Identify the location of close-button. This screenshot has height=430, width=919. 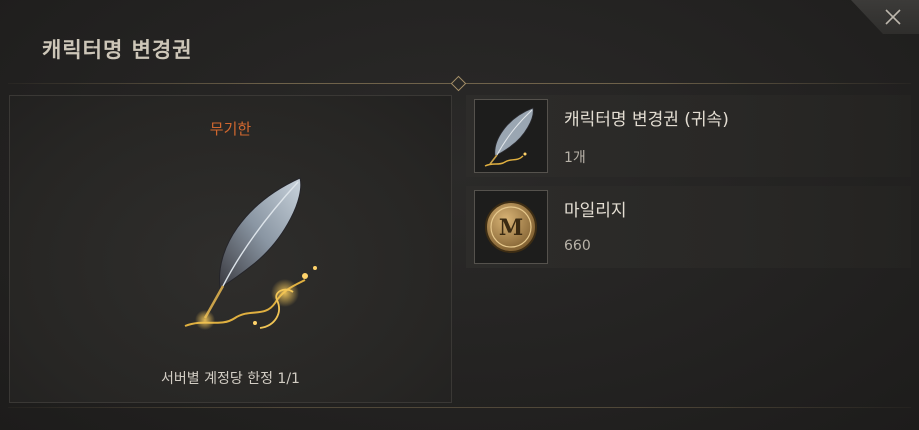
(885, 17).